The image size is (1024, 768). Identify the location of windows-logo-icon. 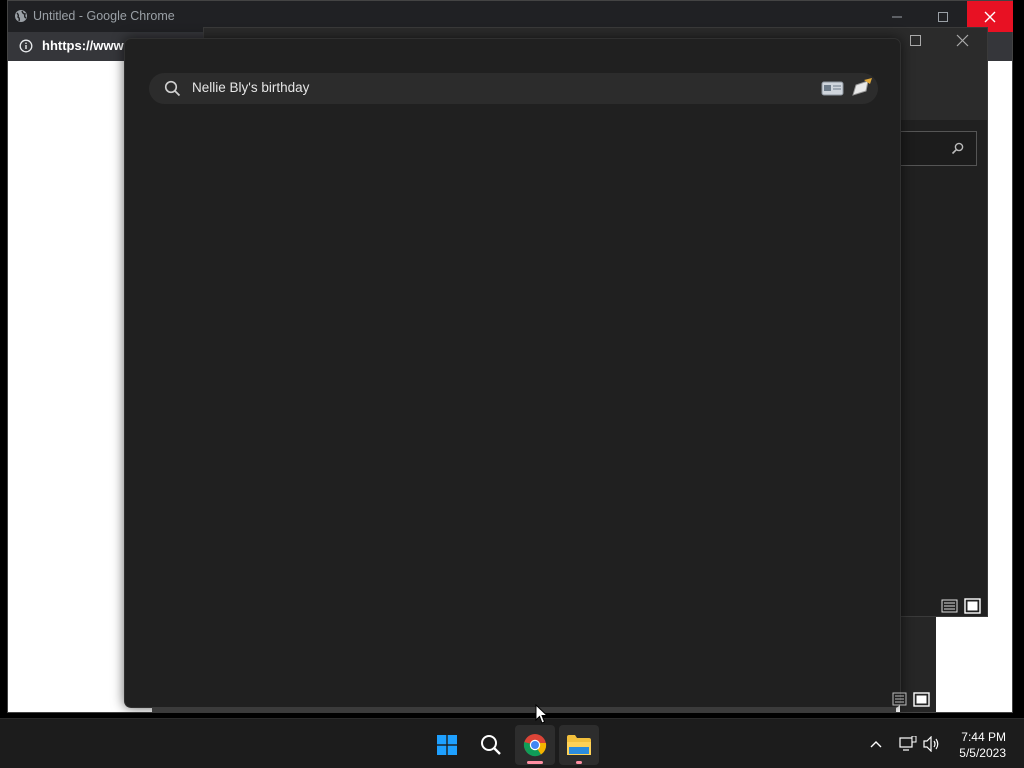
(447, 745).